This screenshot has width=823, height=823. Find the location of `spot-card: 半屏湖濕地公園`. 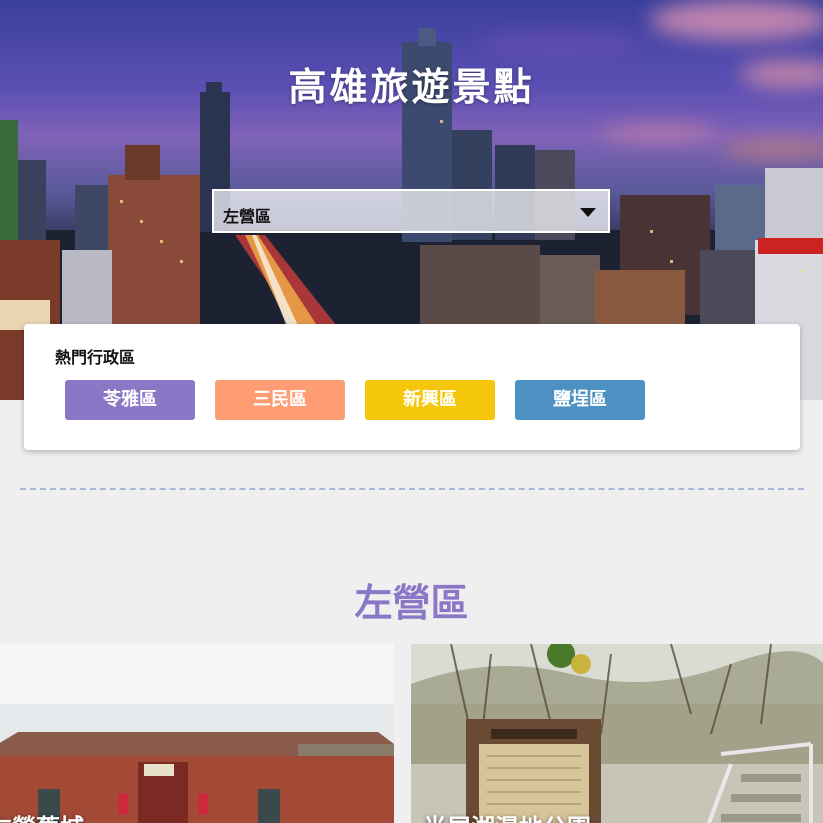

spot-card: 半屏湖濕地公園 is located at coordinates (617, 733).